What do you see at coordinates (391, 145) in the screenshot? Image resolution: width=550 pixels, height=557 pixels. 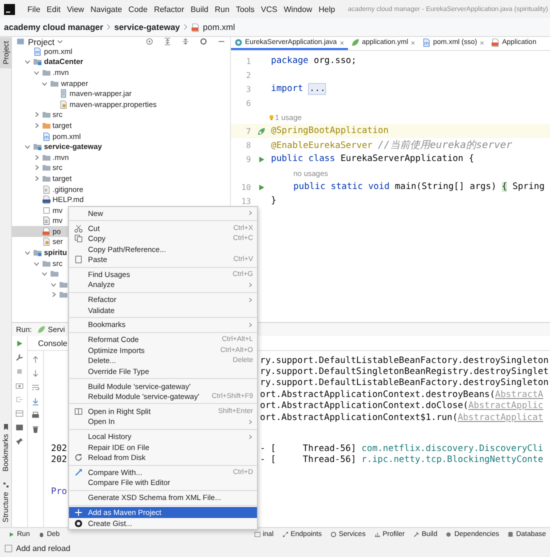 I see `code-line: @EnableEurekaServer //当前使用eureka的server` at bounding box center [391, 145].